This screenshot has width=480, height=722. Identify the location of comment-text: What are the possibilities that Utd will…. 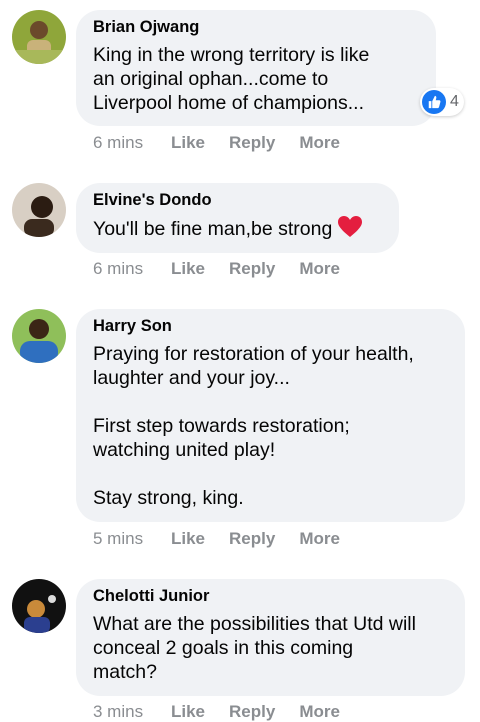
(254, 648).